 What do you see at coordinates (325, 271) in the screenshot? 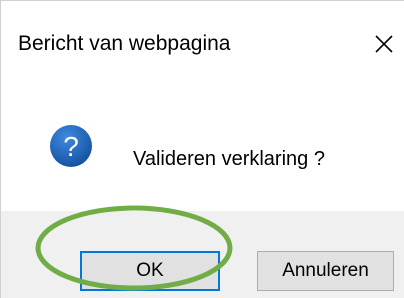
I see `cancel-button: Annuleren` at bounding box center [325, 271].